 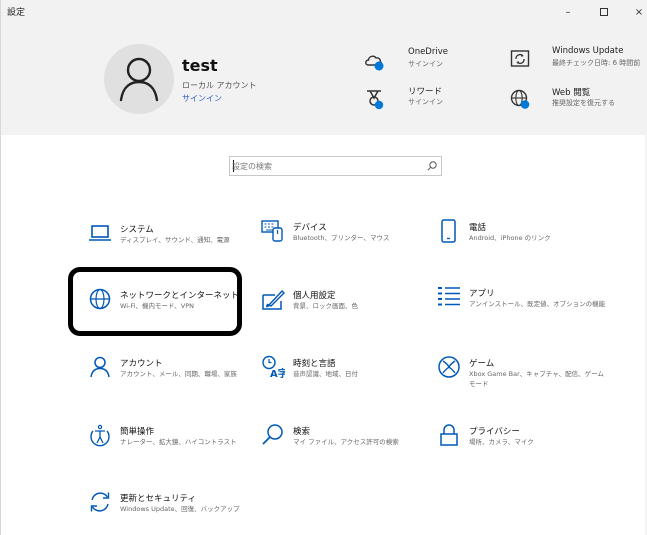 What do you see at coordinates (351, 243) in the screenshot?
I see `category-devices: デバイス Bluetooth、プリンター、マウス` at bounding box center [351, 243].